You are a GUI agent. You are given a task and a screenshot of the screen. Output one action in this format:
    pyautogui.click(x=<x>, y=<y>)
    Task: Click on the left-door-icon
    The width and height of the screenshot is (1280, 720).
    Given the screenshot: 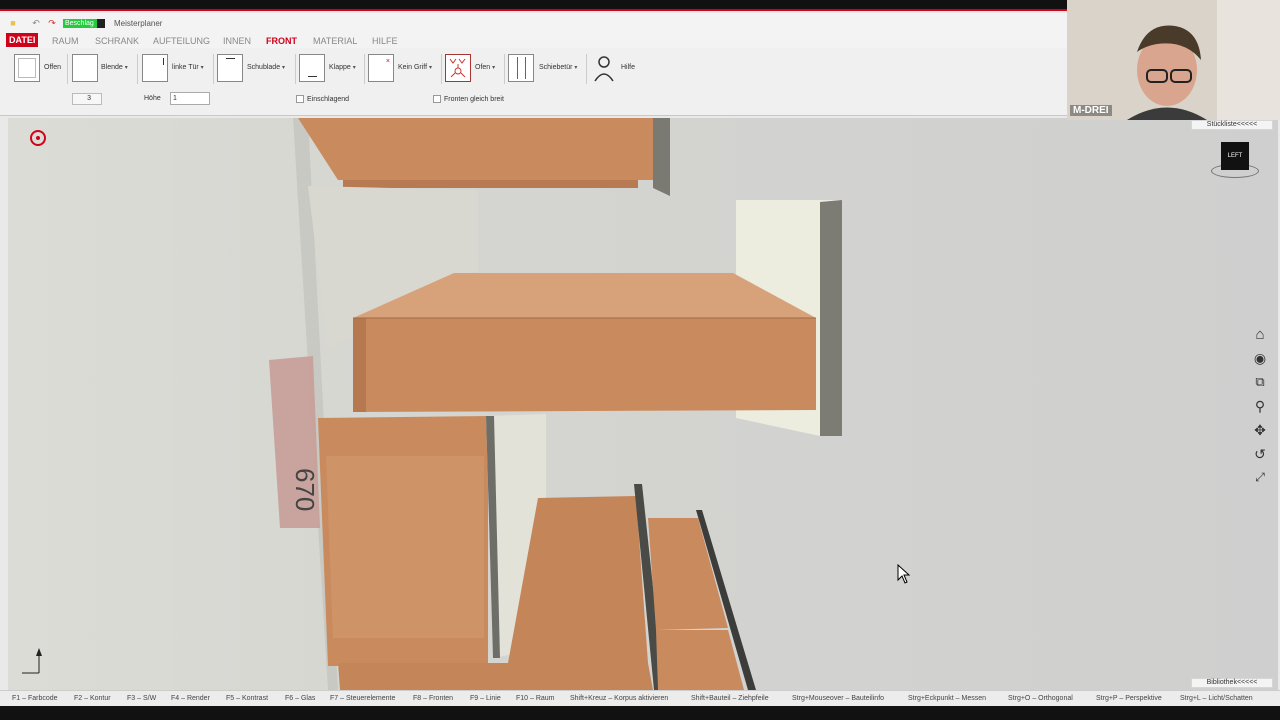 What is the action you would take?
    pyautogui.click(x=155, y=68)
    